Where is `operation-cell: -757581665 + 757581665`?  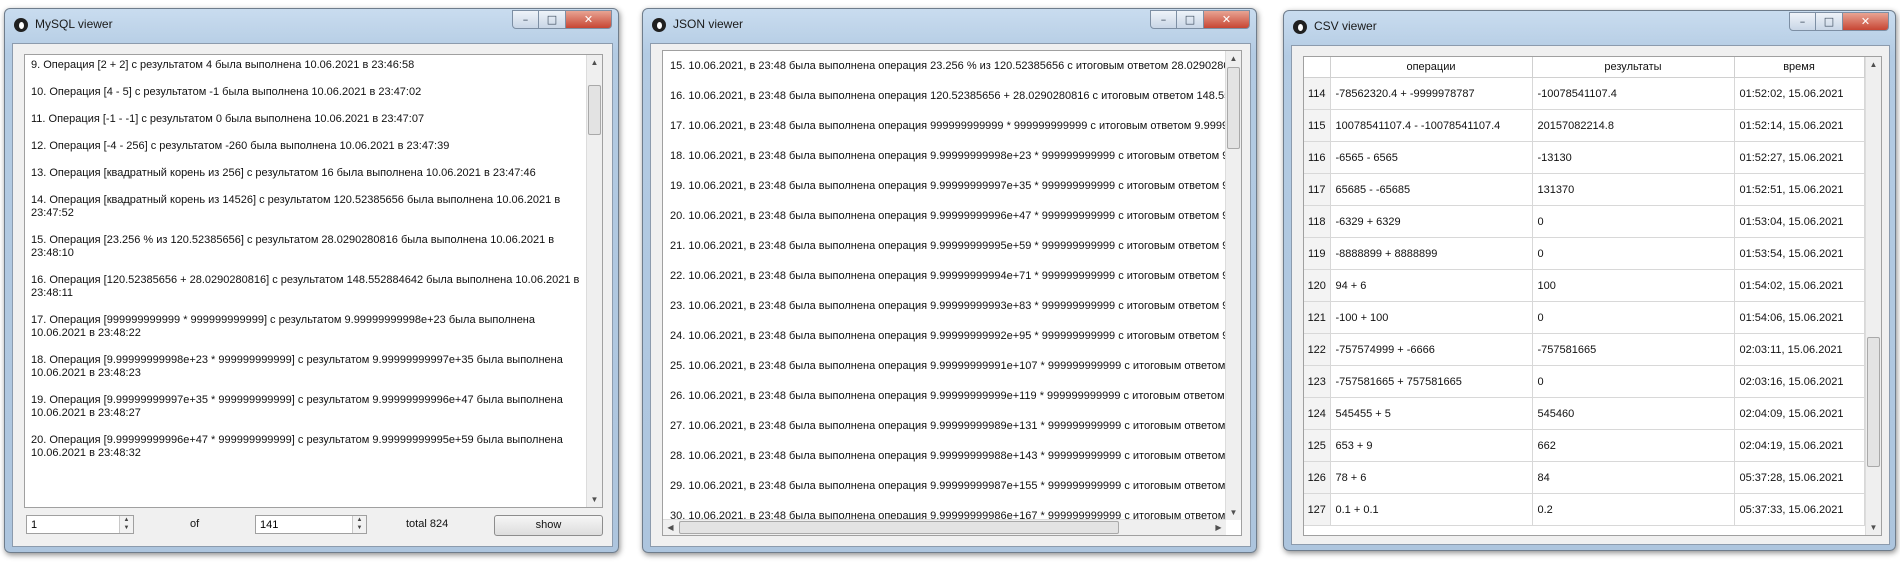 operation-cell: -757581665 + 757581665 is located at coordinates (1431, 381).